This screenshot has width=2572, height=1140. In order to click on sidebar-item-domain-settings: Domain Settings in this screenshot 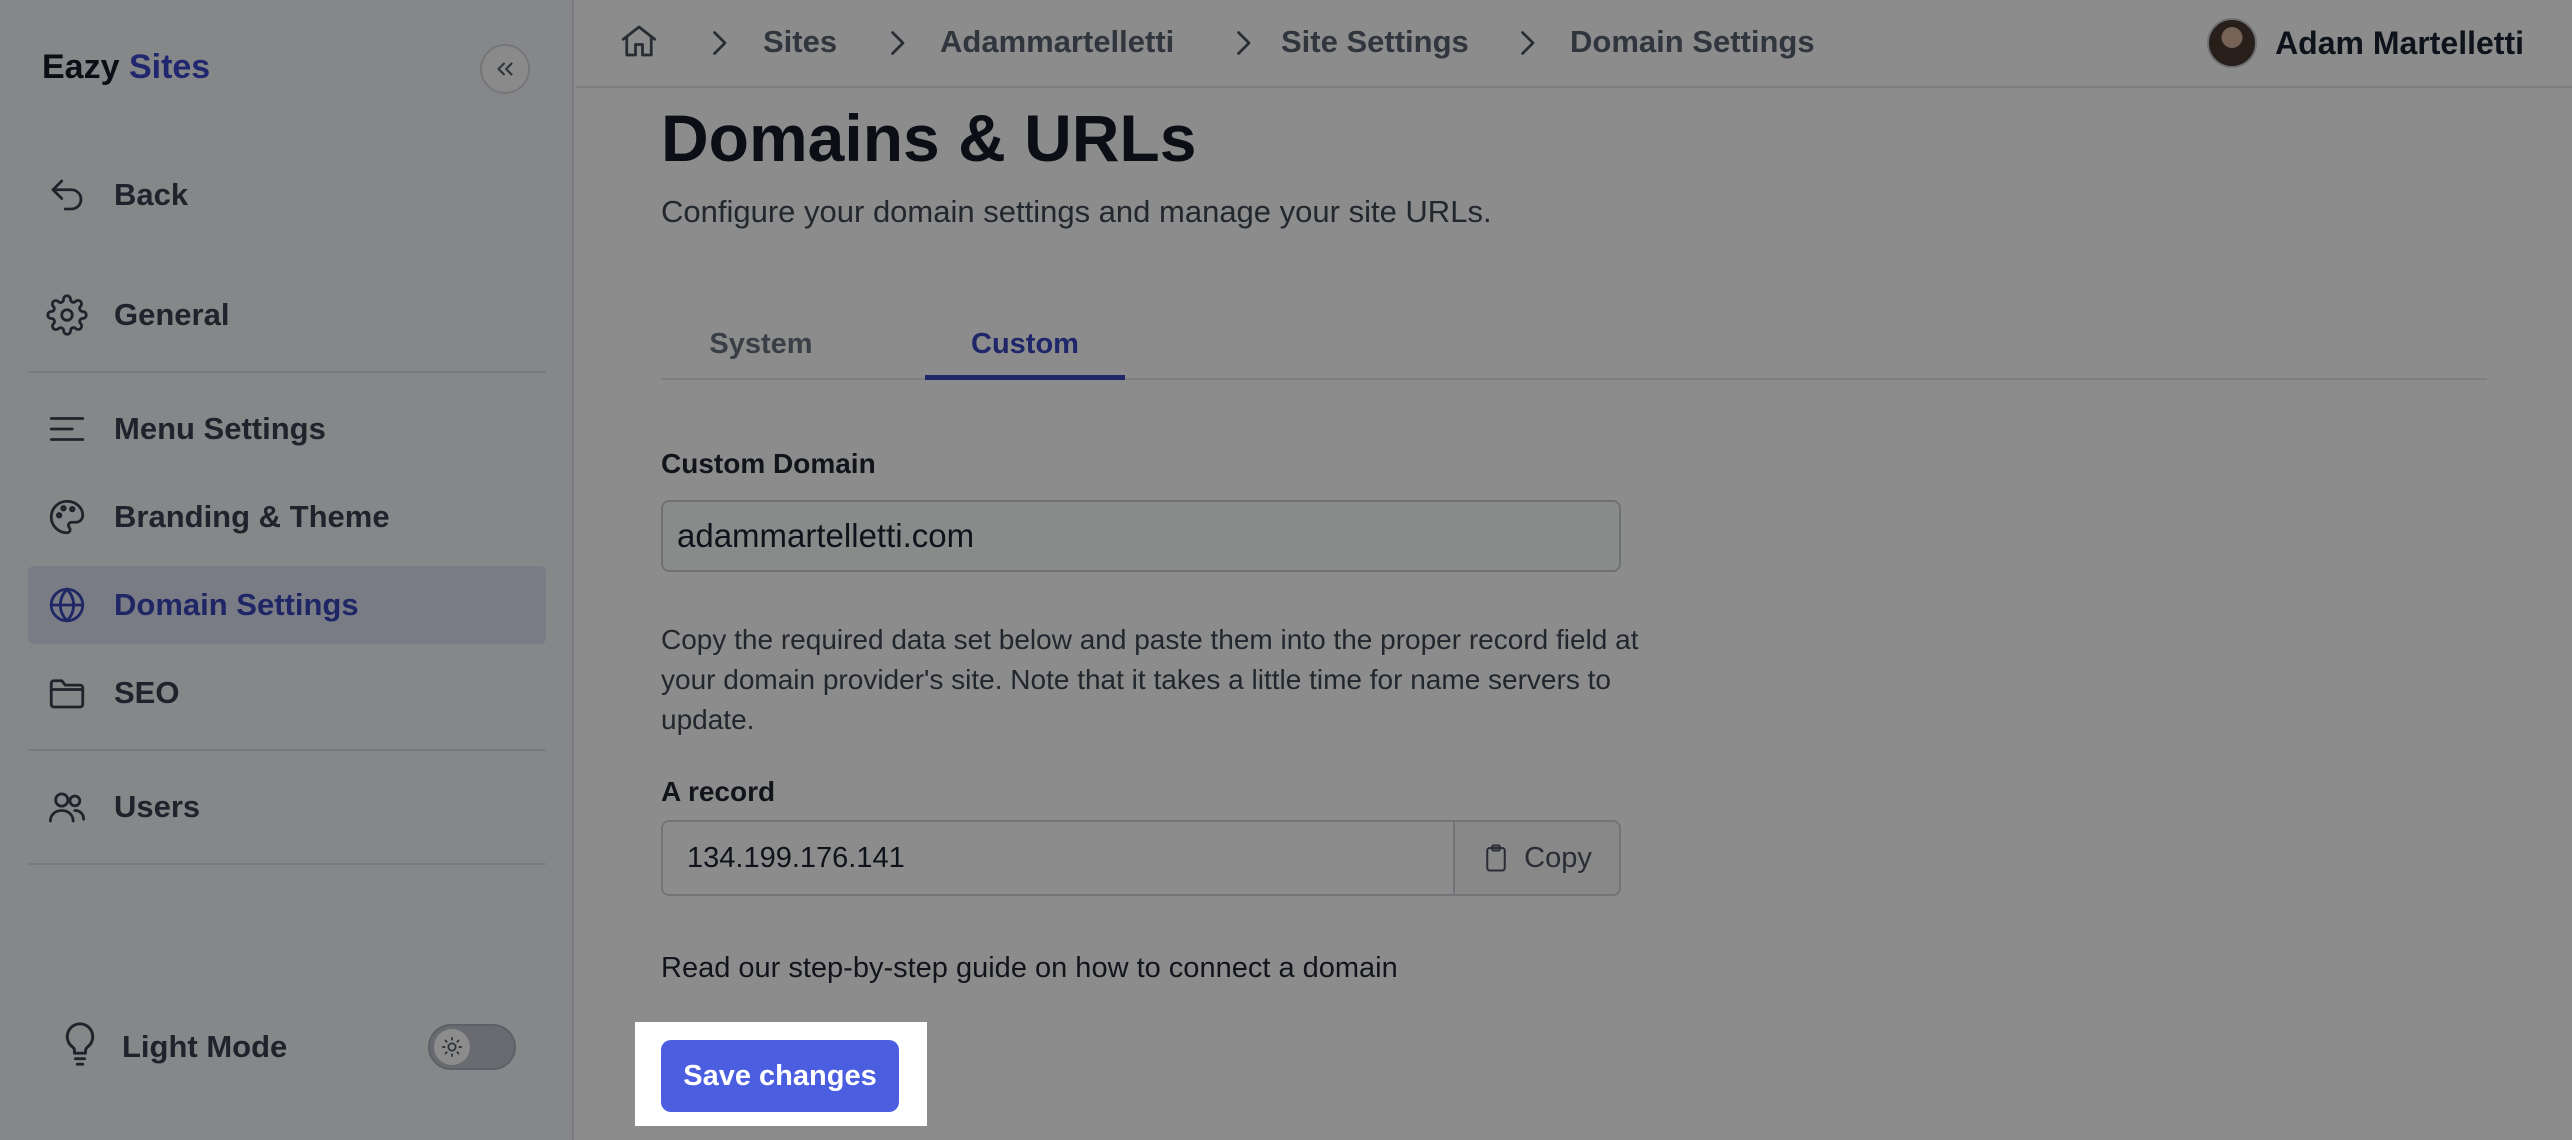, I will do `click(287, 605)`.